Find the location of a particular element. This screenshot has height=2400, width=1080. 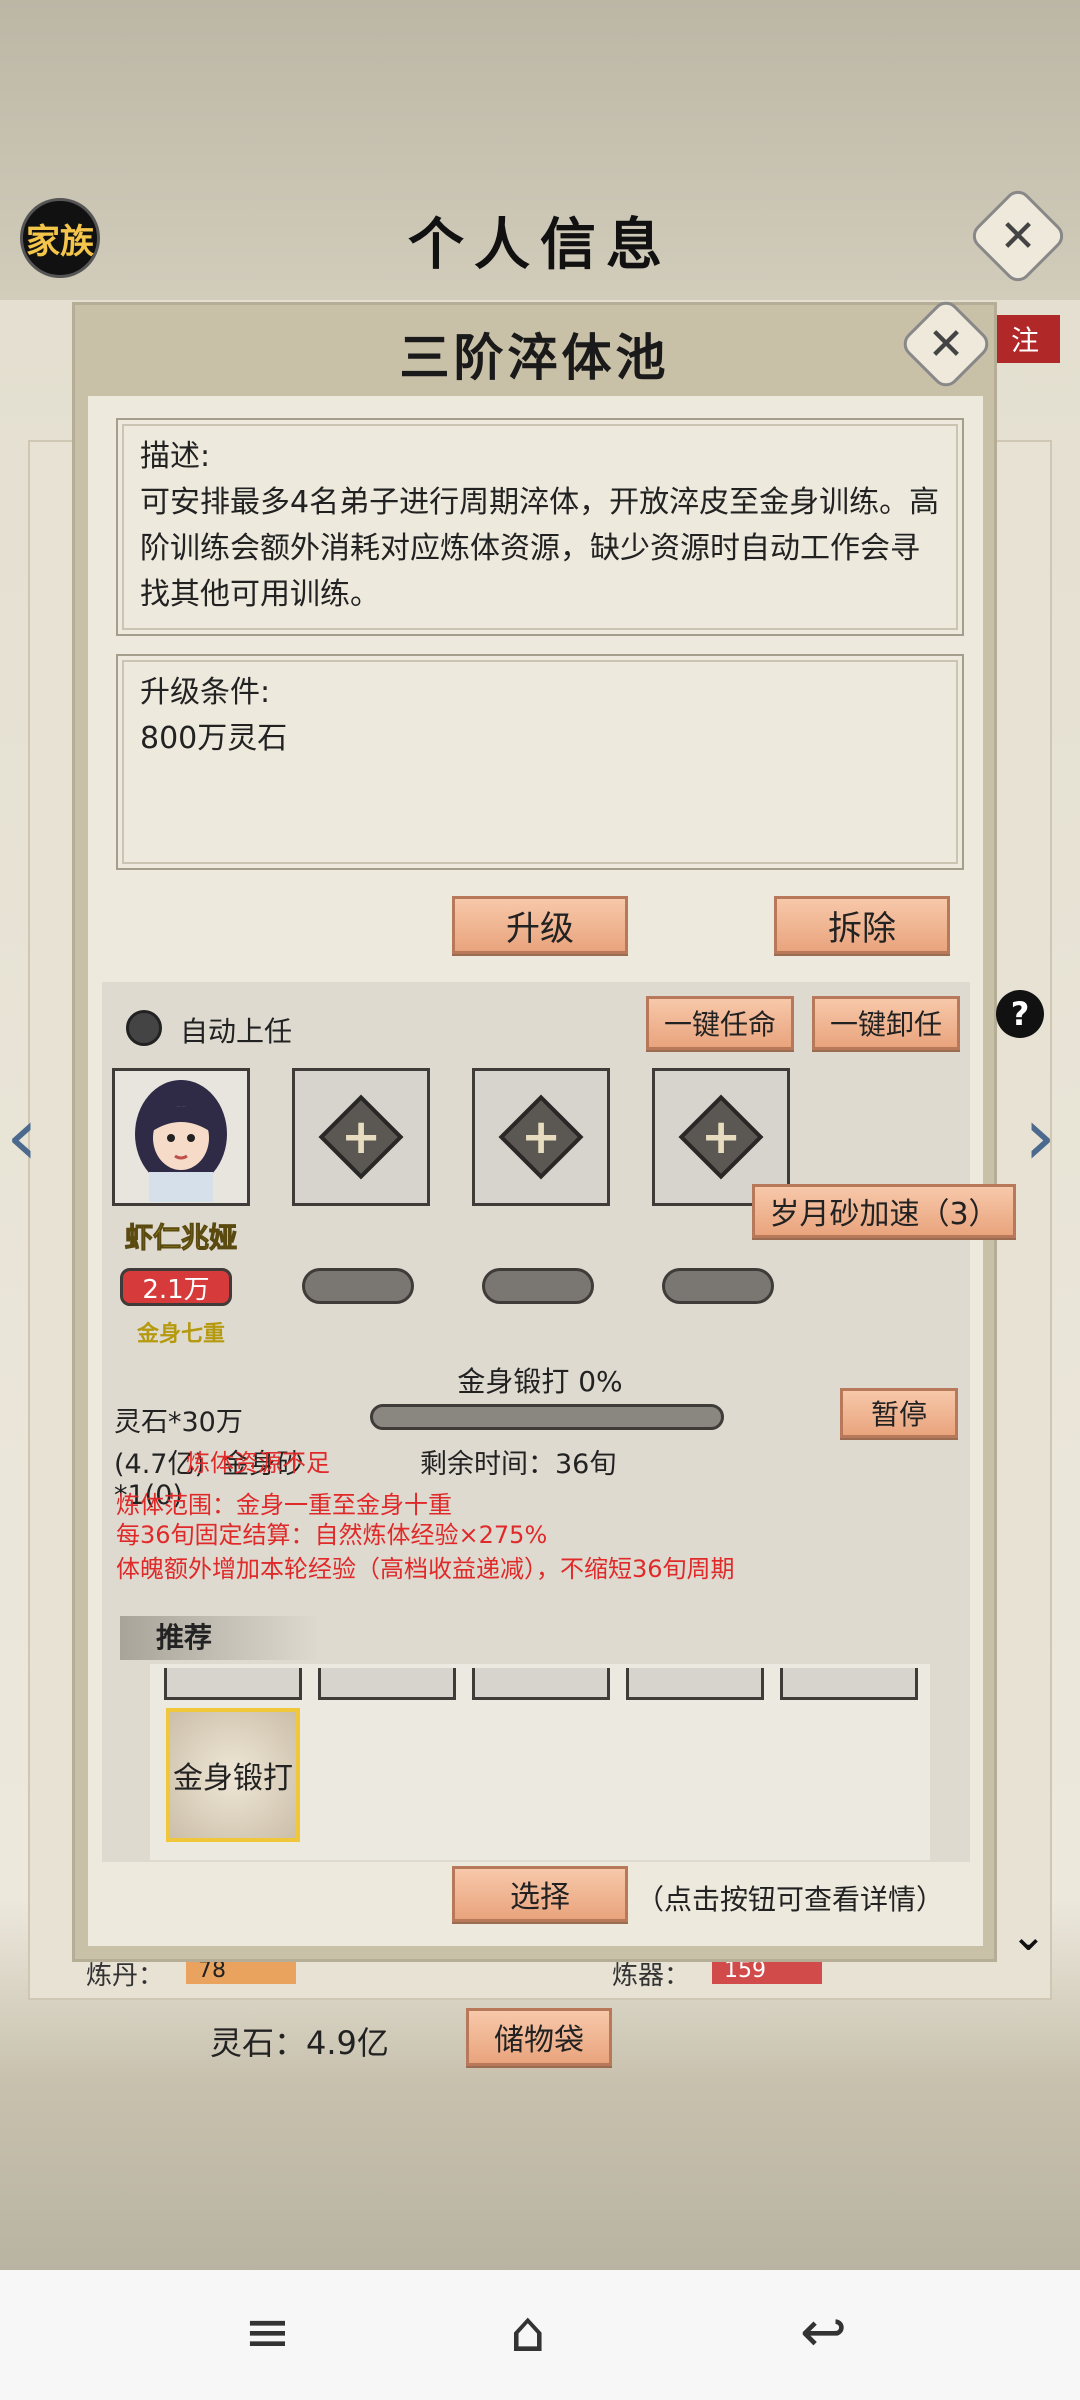

training-cost-line1: 灵石*30万 is located at coordinates (178, 1422).